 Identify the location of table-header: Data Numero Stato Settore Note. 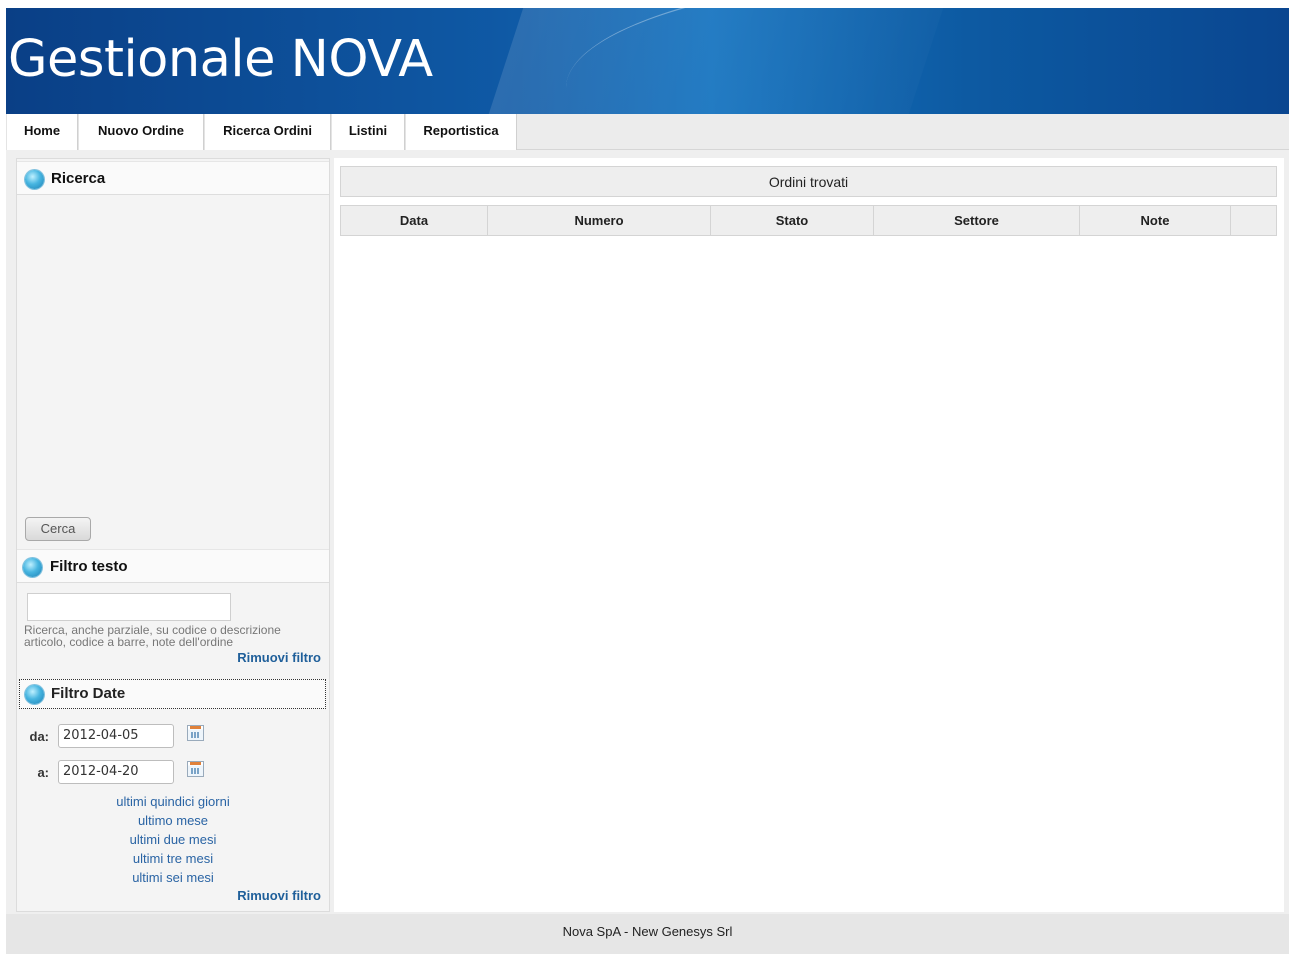
(808, 220).